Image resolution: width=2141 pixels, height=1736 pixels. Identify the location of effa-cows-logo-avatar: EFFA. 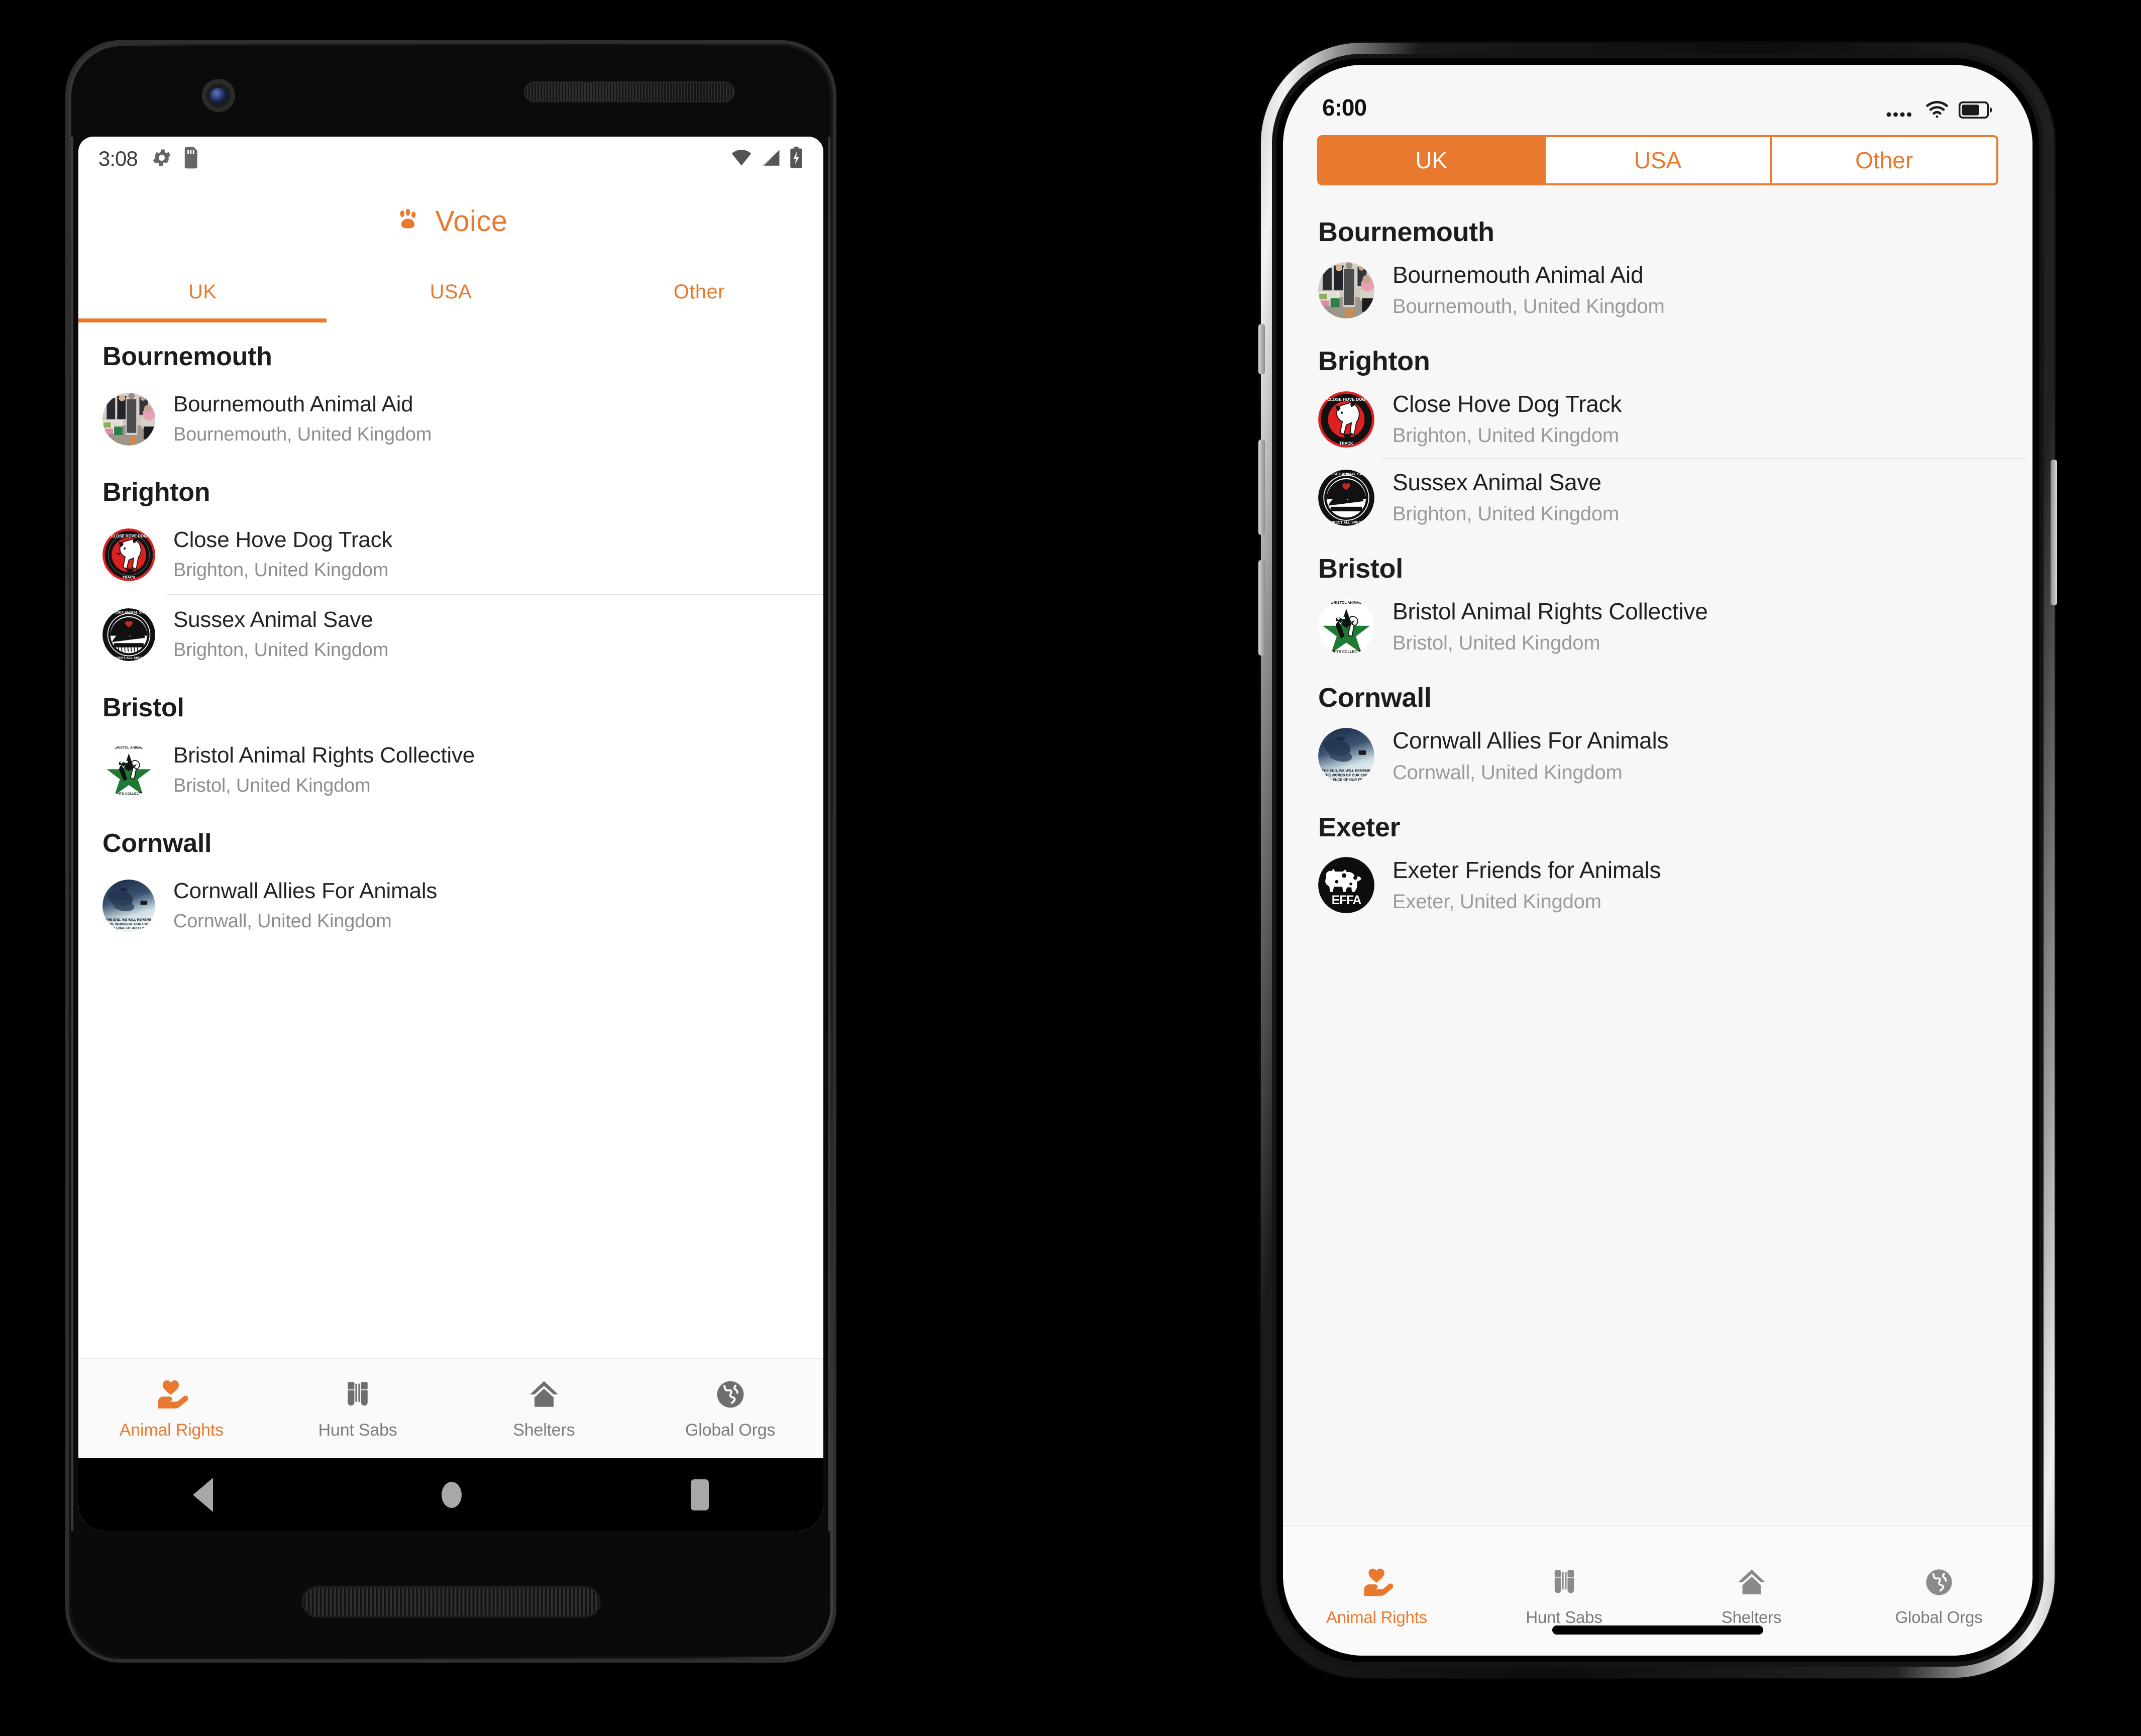
(1346, 885).